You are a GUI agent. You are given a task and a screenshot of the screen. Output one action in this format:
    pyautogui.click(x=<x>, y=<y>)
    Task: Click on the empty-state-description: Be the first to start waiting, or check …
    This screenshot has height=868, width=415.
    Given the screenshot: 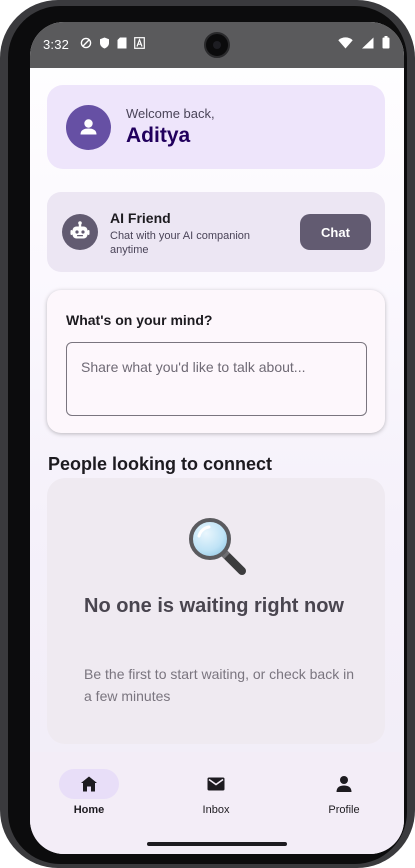 What is the action you would take?
    pyautogui.click(x=219, y=685)
    